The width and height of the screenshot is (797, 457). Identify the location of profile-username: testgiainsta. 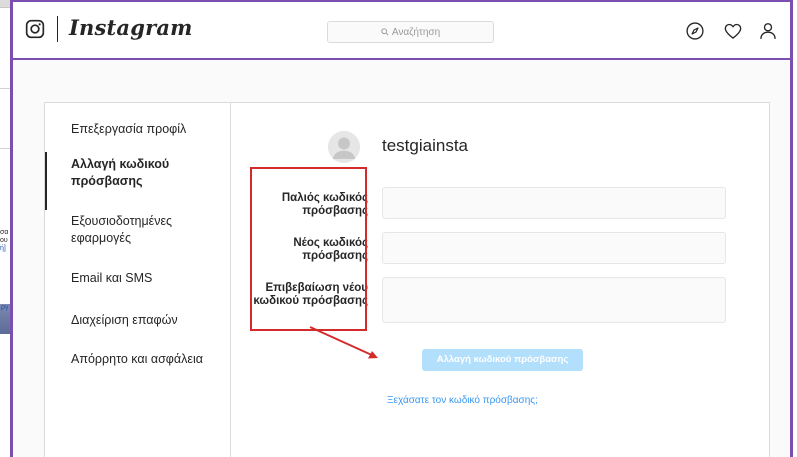
(425, 145).